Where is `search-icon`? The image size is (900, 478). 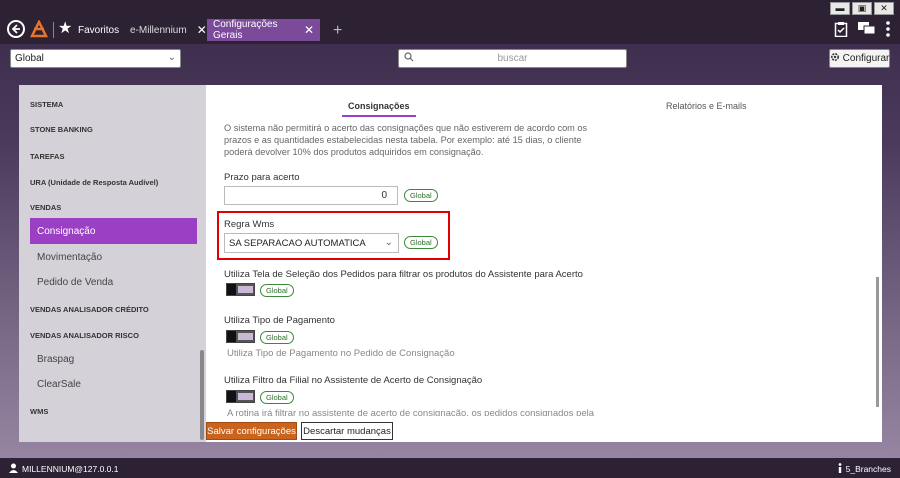 search-icon is located at coordinates (409, 58).